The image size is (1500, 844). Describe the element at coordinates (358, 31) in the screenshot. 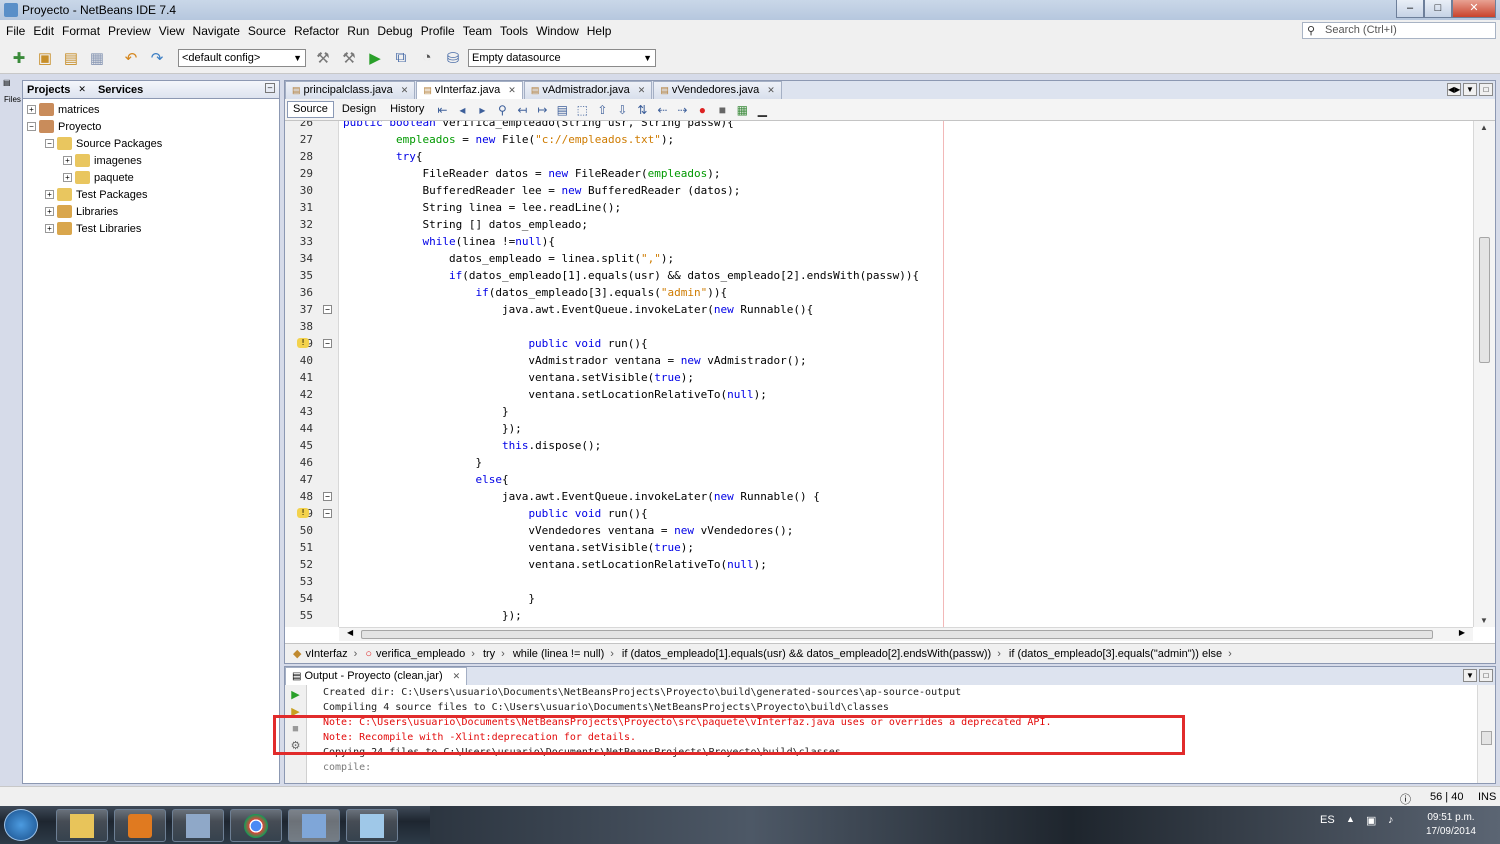

I see `menu-run: Run` at that location.